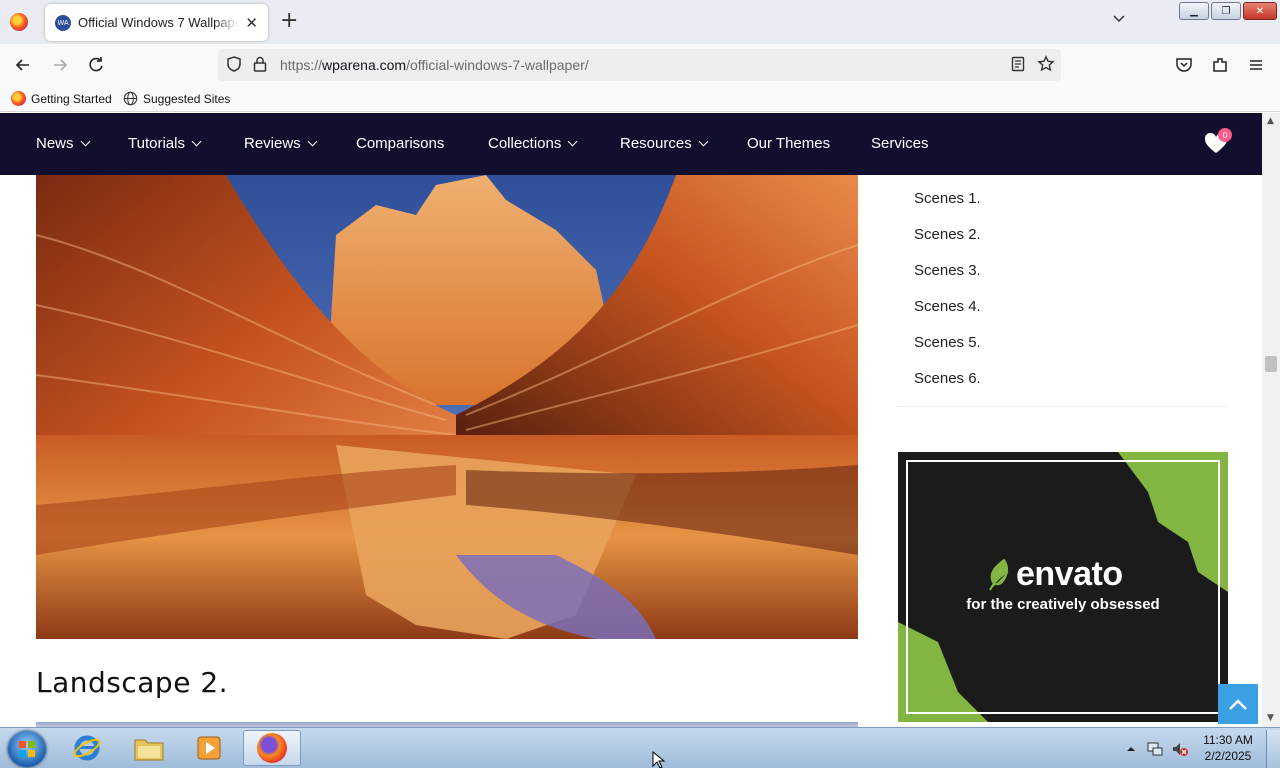 The width and height of the screenshot is (1280, 768). What do you see at coordinates (947, 342) in the screenshot?
I see `toc-item: Scenes 5.` at bounding box center [947, 342].